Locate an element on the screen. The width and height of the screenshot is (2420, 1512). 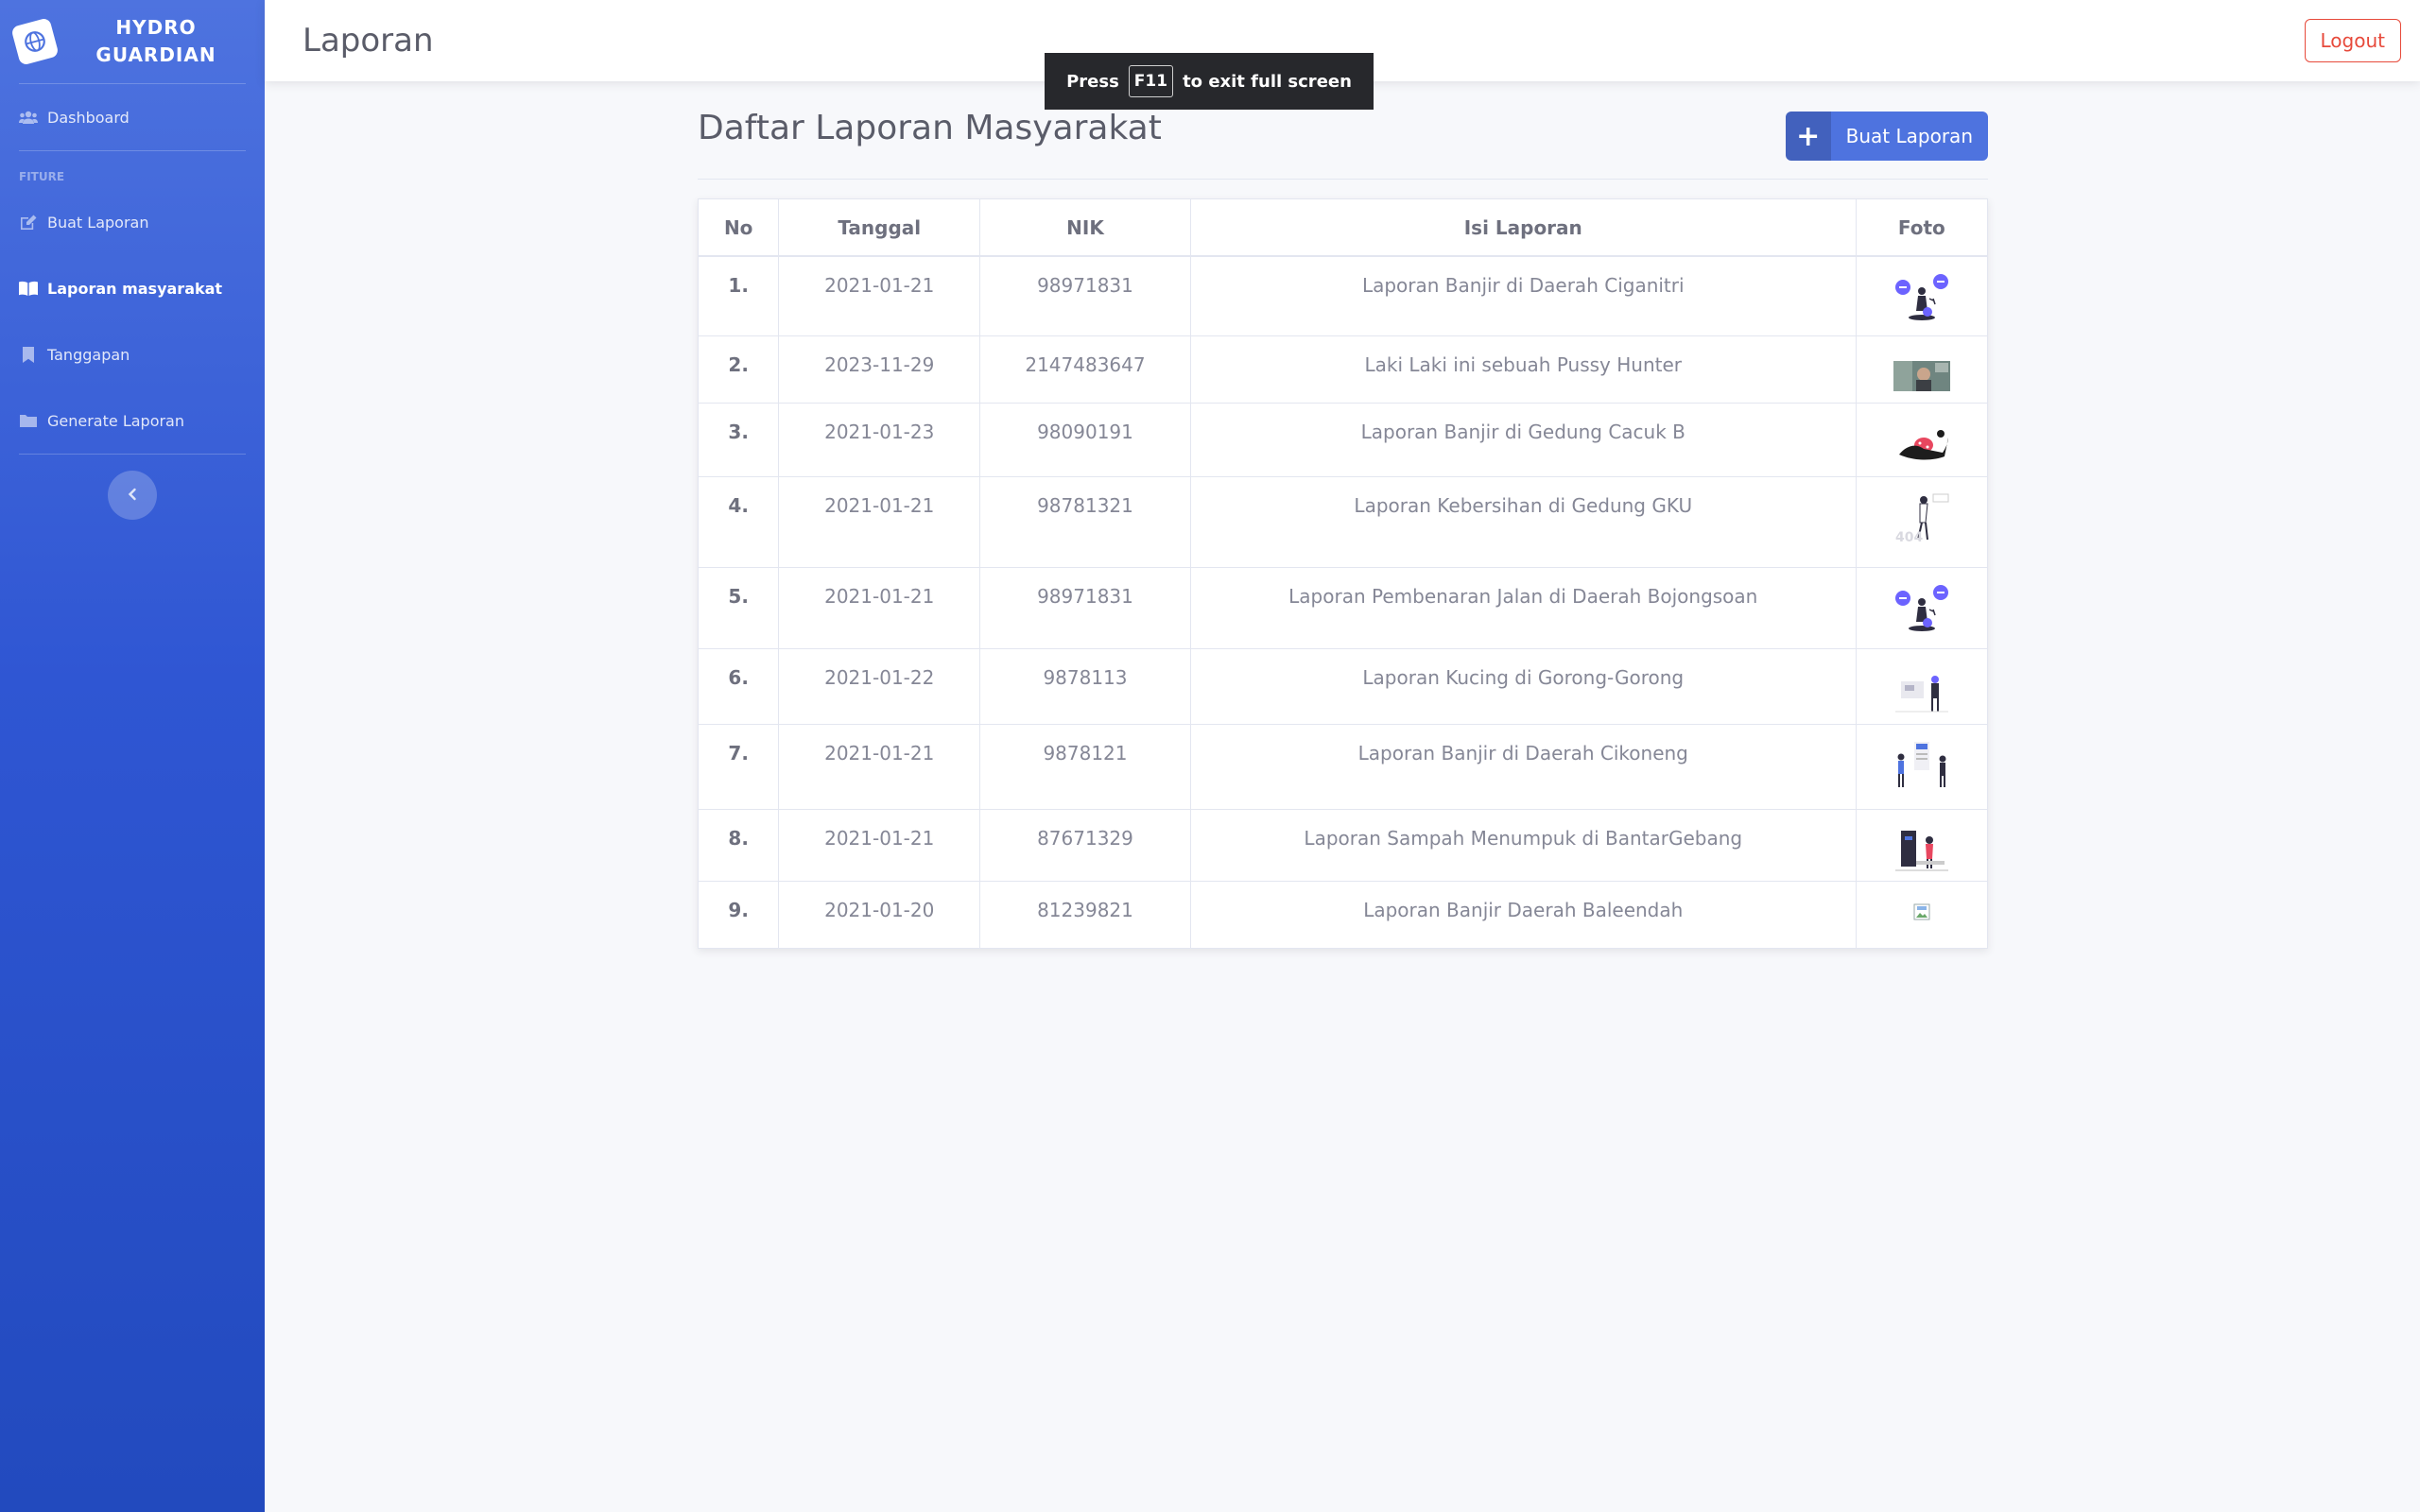
sidebar-item-laporan-masyarakat: Laporan masyarakat is located at coordinates (132, 288).